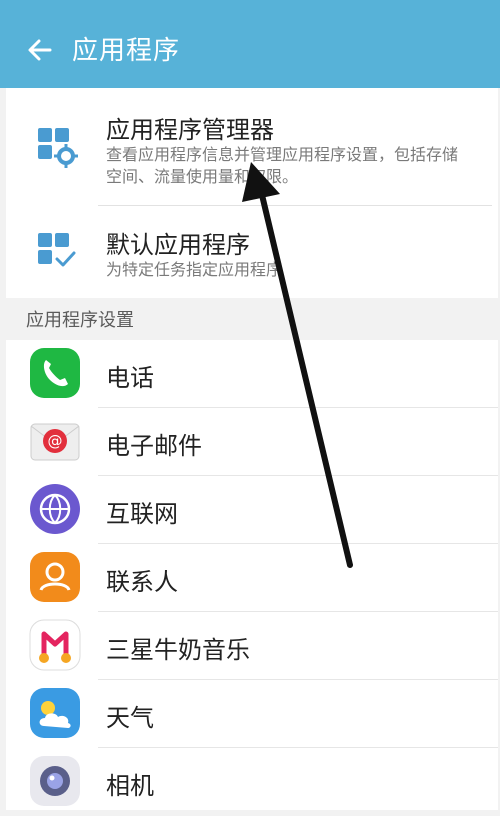 This screenshot has height=816, width=500. I want to click on list-item-music: 三星牛奶音乐, so click(252, 646).